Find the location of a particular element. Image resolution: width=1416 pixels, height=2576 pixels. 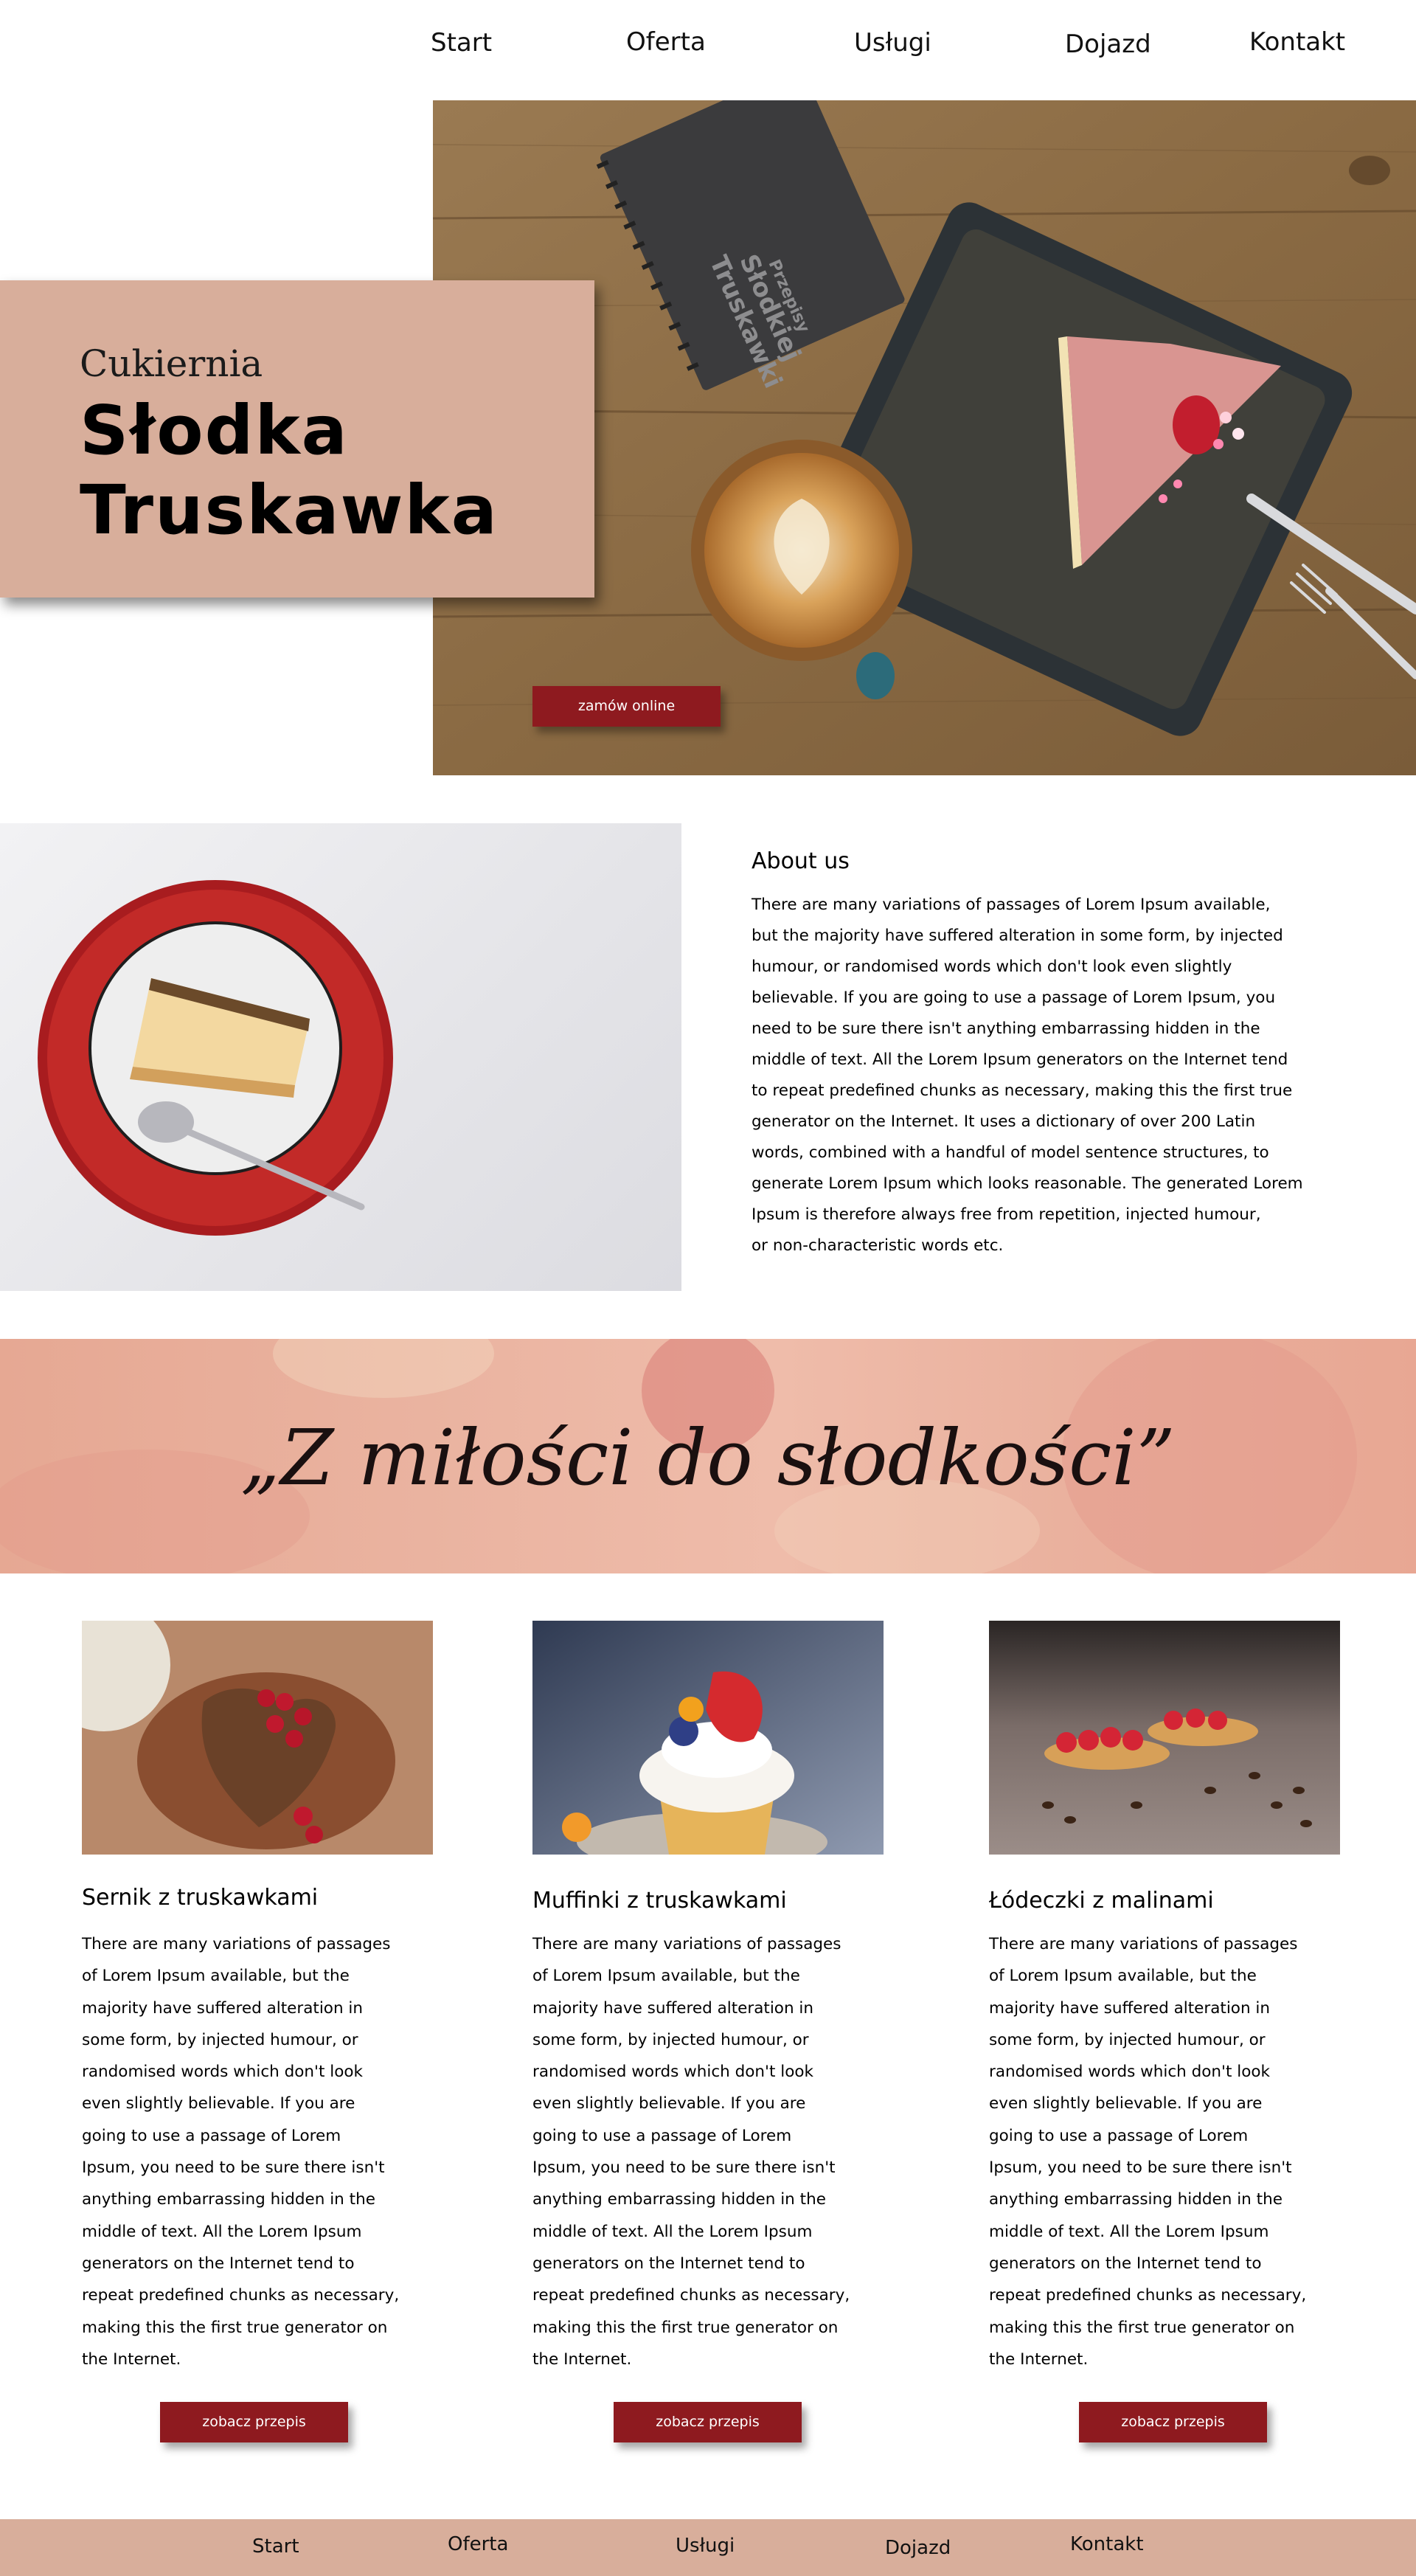

about-photo is located at coordinates (340, 1057).